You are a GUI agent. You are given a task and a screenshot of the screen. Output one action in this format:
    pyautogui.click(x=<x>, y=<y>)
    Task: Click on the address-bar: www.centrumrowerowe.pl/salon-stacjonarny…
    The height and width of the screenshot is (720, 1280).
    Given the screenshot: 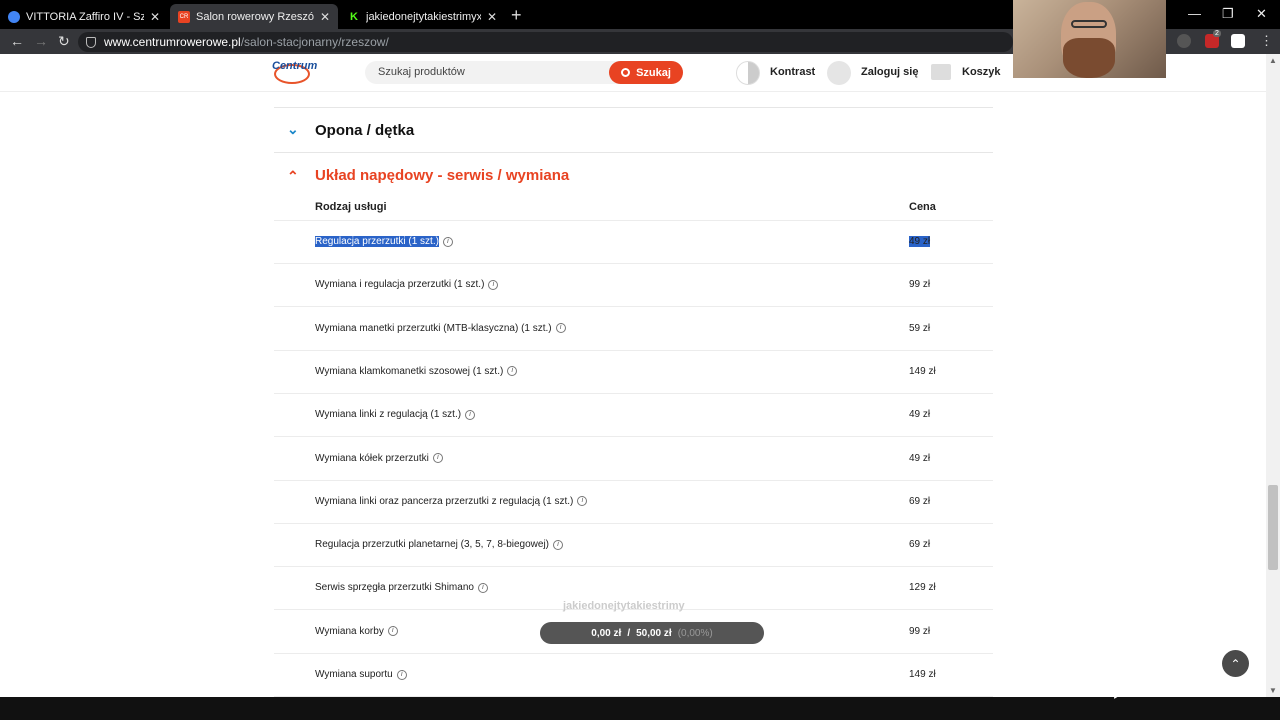 What is the action you would take?
    pyautogui.click(x=545, y=42)
    